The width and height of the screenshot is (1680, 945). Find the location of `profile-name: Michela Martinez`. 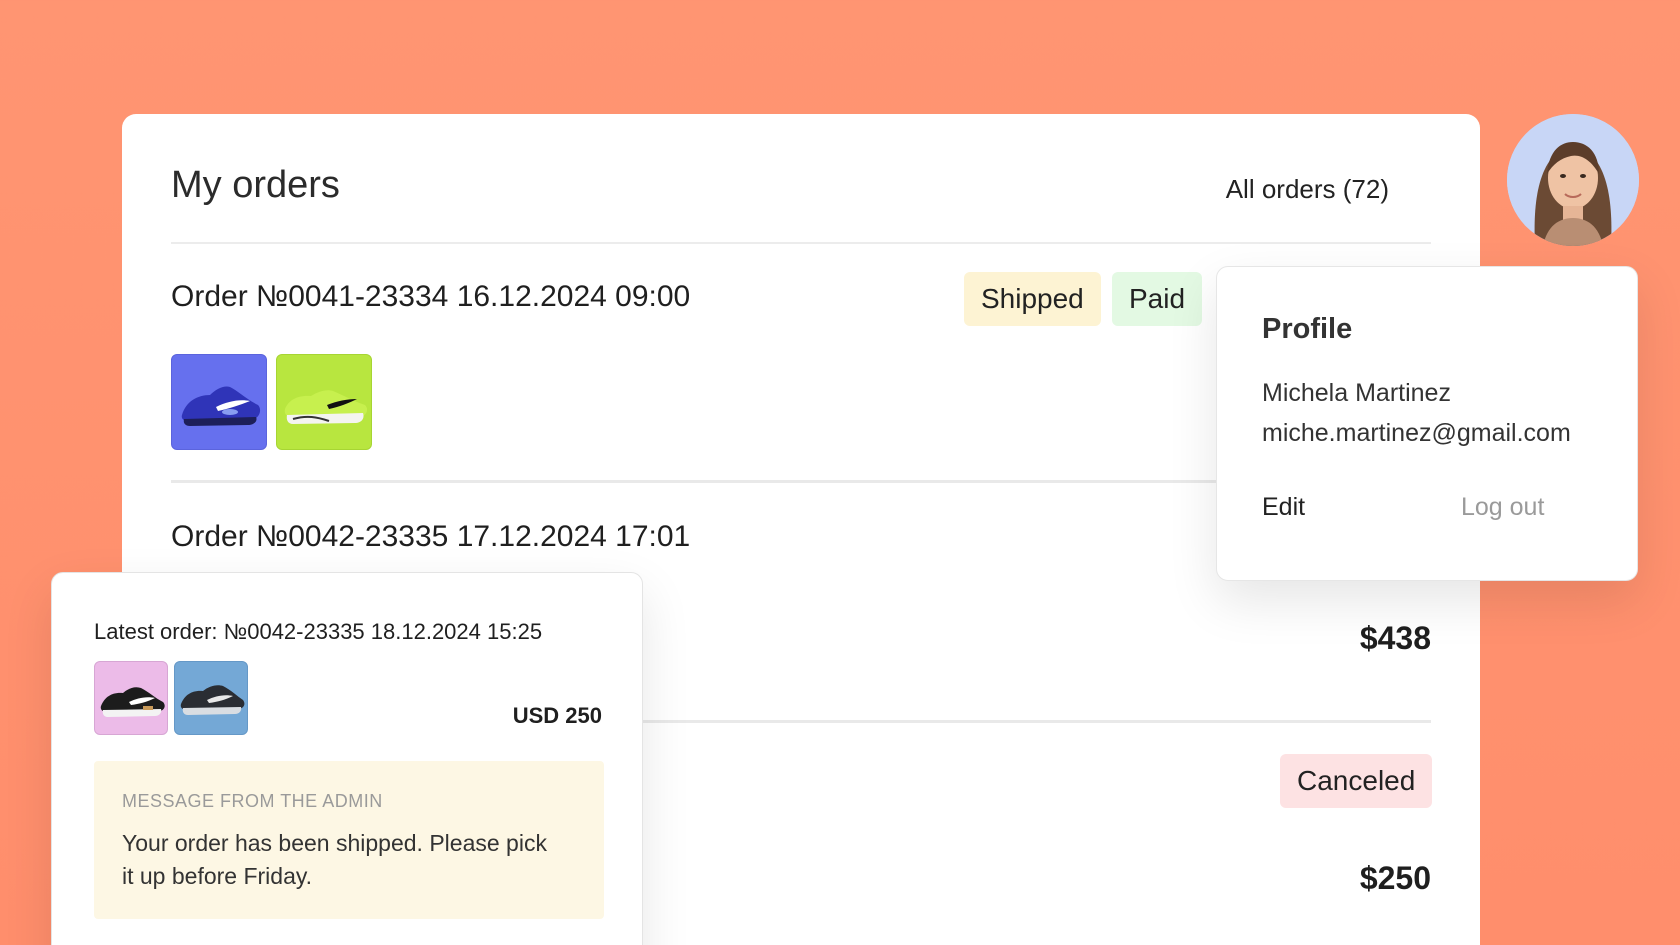

profile-name: Michela Martinez is located at coordinates (1356, 393).